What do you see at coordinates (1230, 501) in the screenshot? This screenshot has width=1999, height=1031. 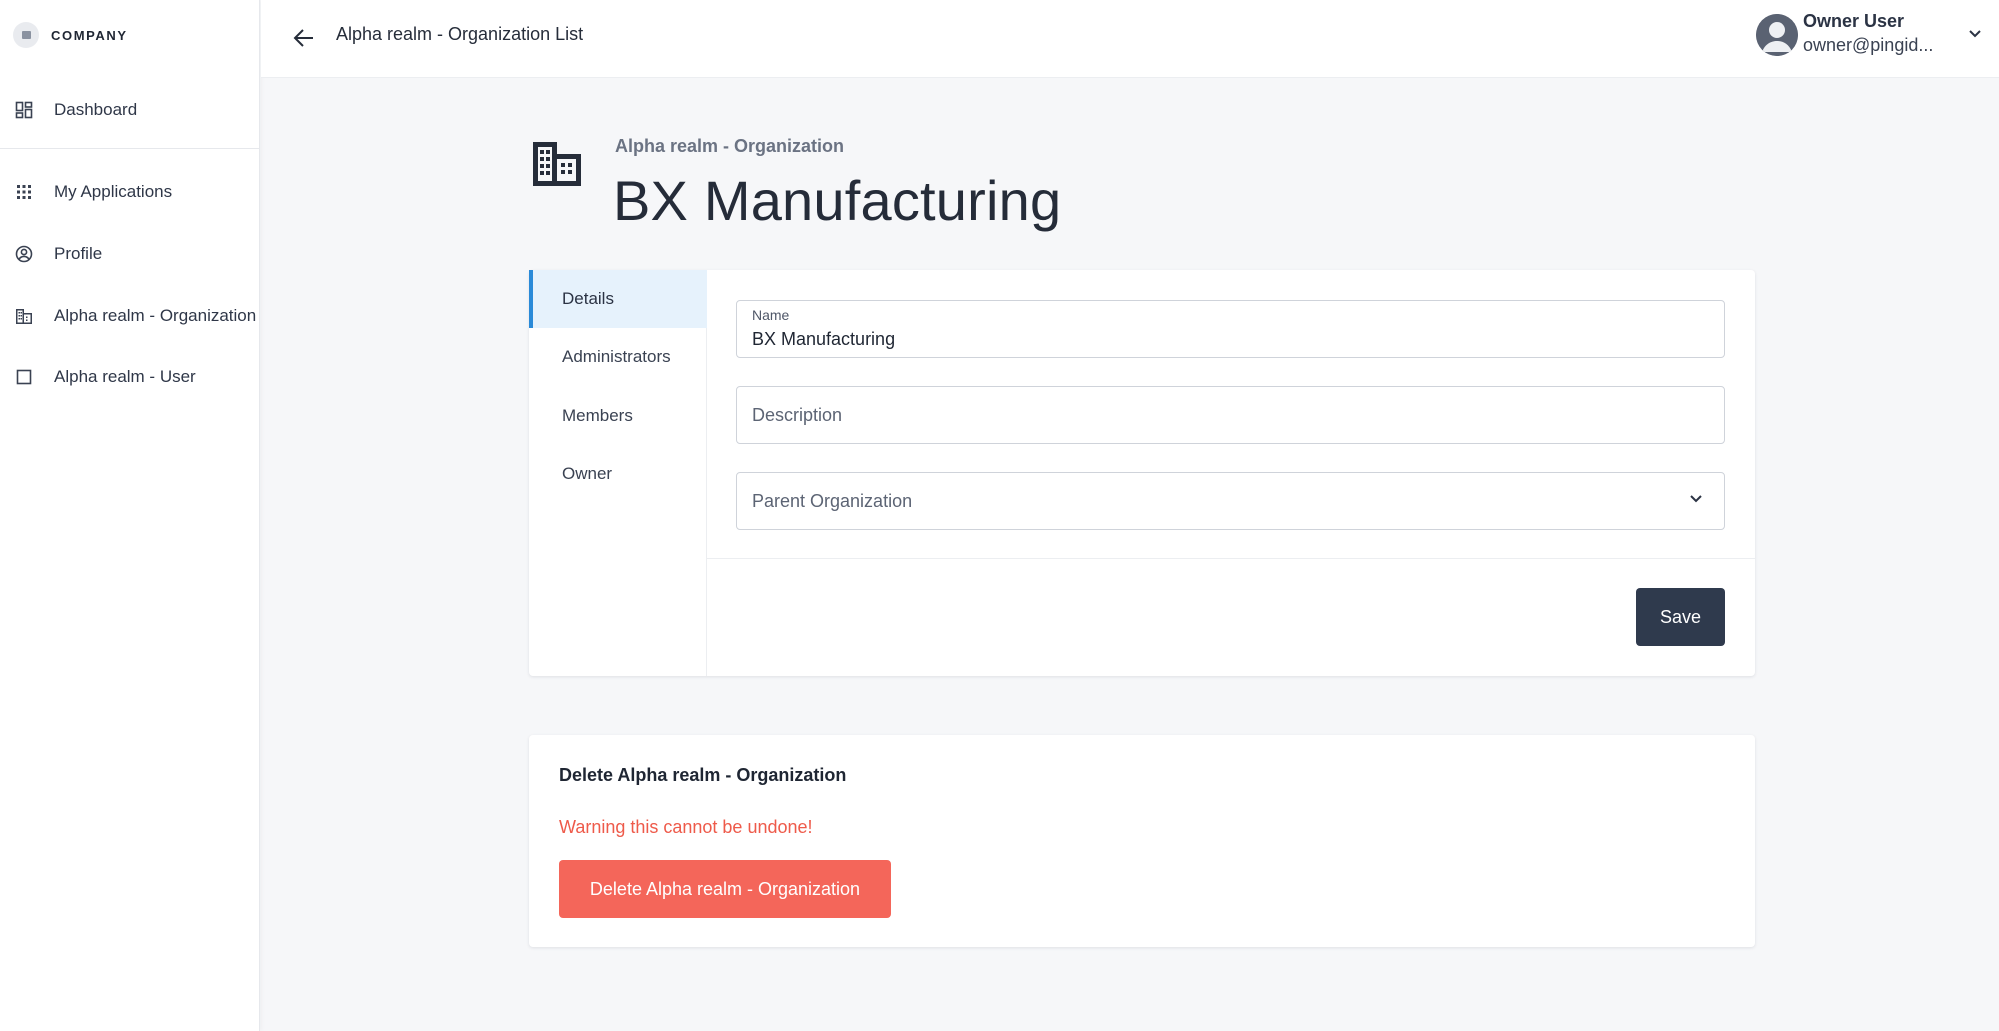 I see `parent-organization-select: Parent Organization` at bounding box center [1230, 501].